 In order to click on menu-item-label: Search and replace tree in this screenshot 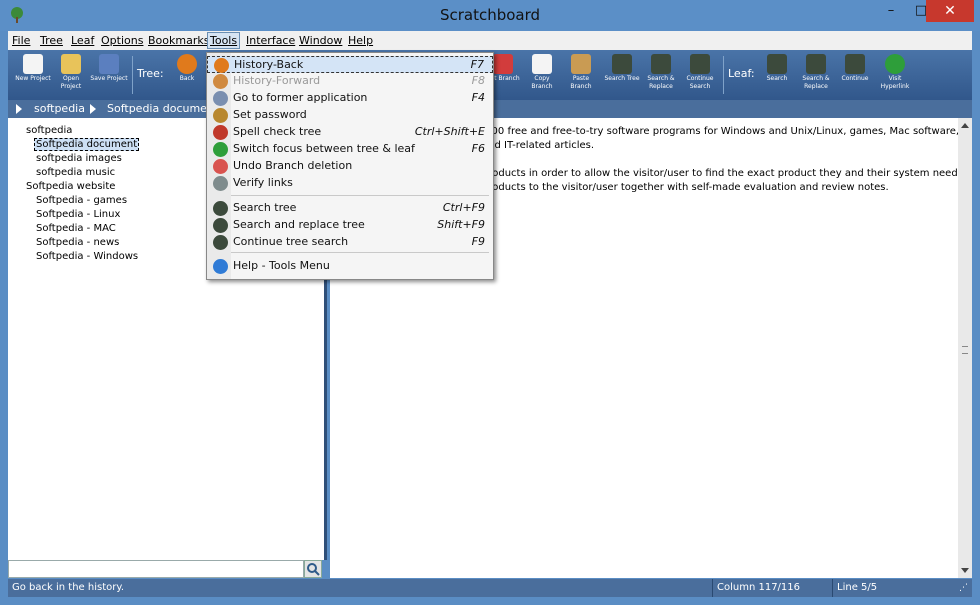, I will do `click(299, 224)`.